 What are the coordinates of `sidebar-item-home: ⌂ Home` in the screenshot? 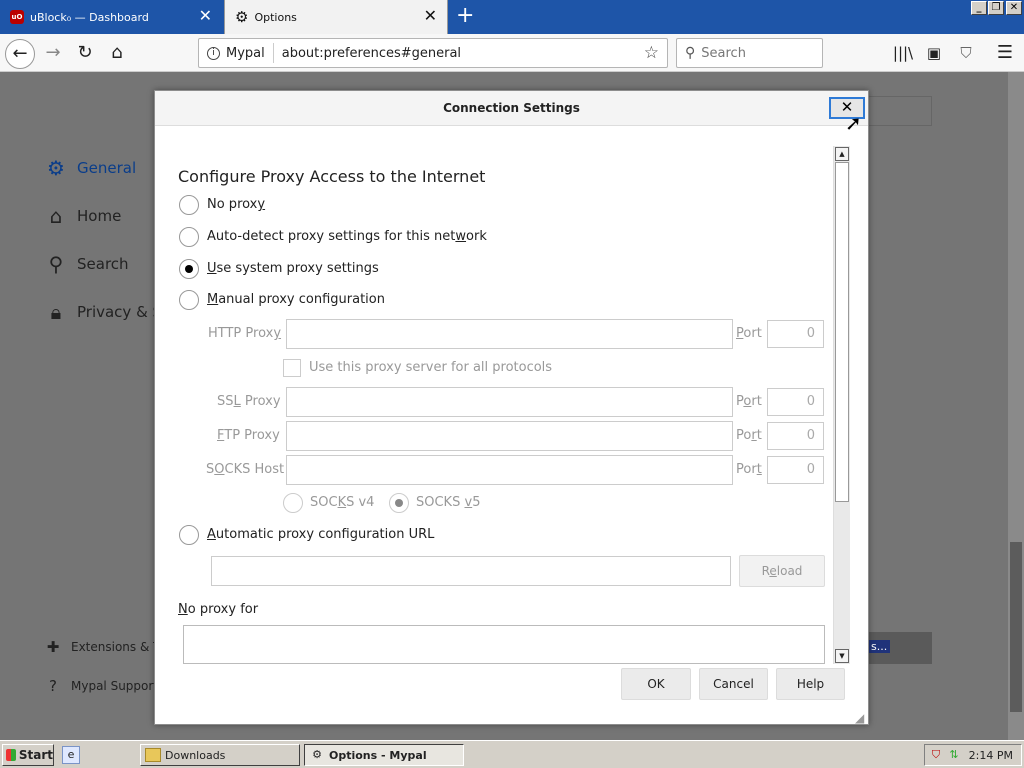 It's located at (83, 216).